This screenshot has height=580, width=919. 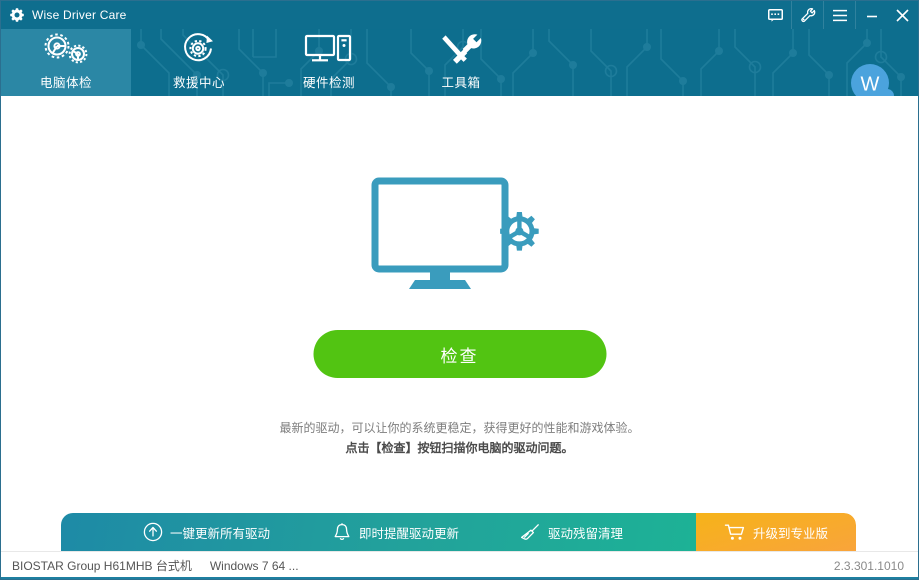 I want to click on description-line-1: 最新的驱动，可以让你的系统更稳定，获得更好的性能和游戏体验。, so click(x=459, y=428).